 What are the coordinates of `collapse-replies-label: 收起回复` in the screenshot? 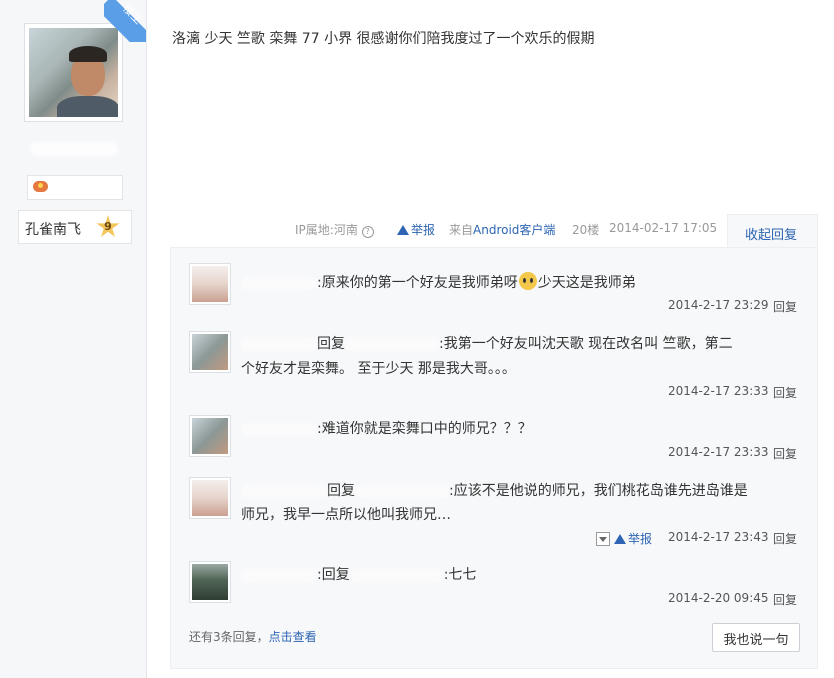 It's located at (771, 235).